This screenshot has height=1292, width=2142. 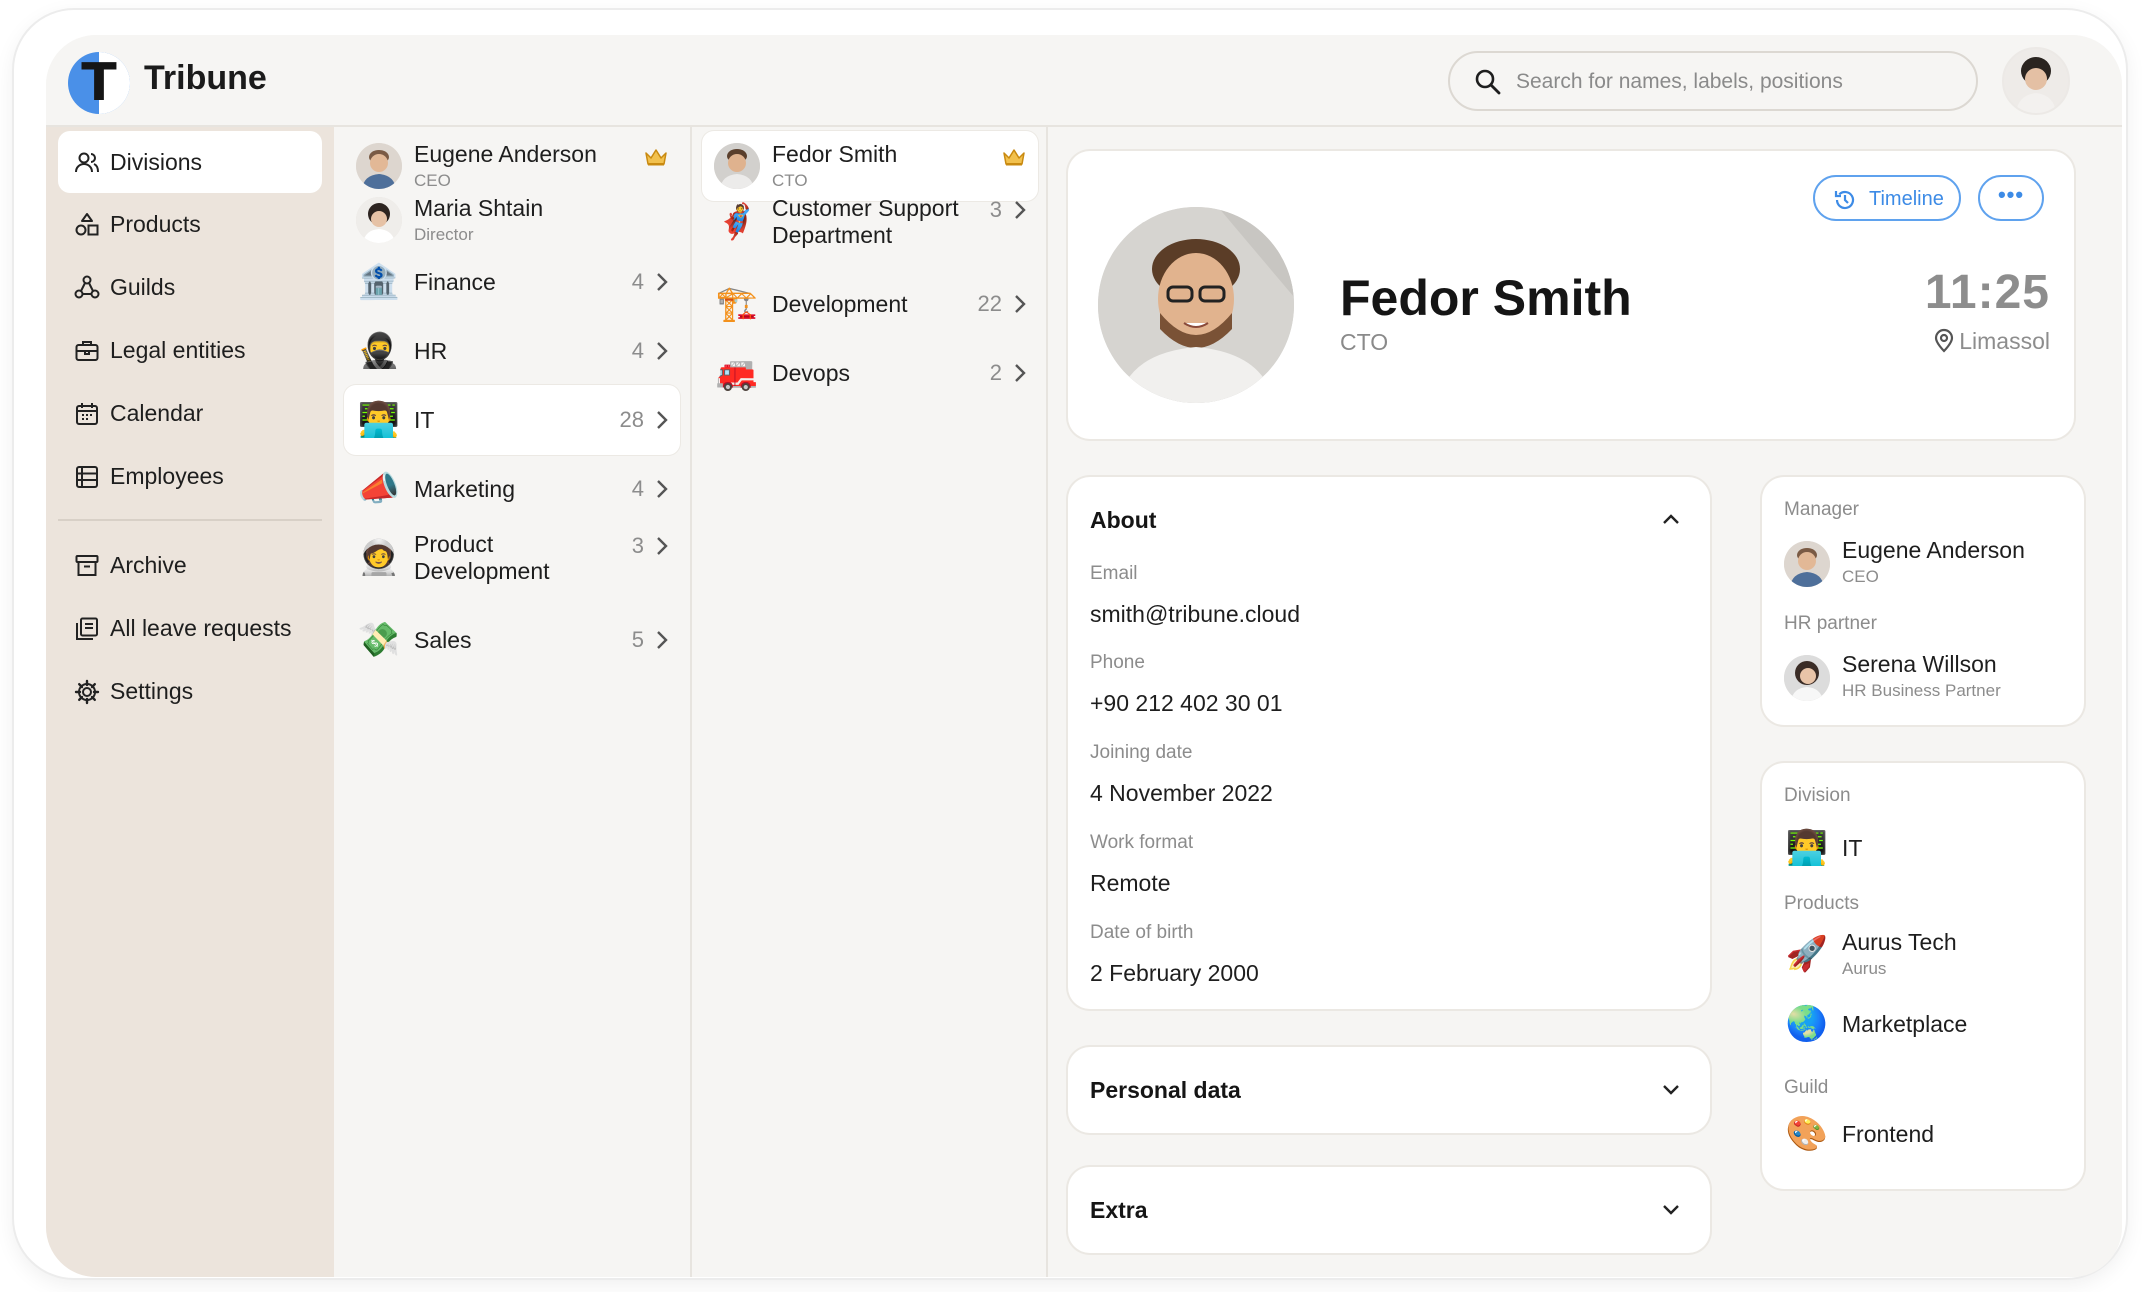 What do you see at coordinates (989, 303) in the screenshot?
I see `member-count: 22` at bounding box center [989, 303].